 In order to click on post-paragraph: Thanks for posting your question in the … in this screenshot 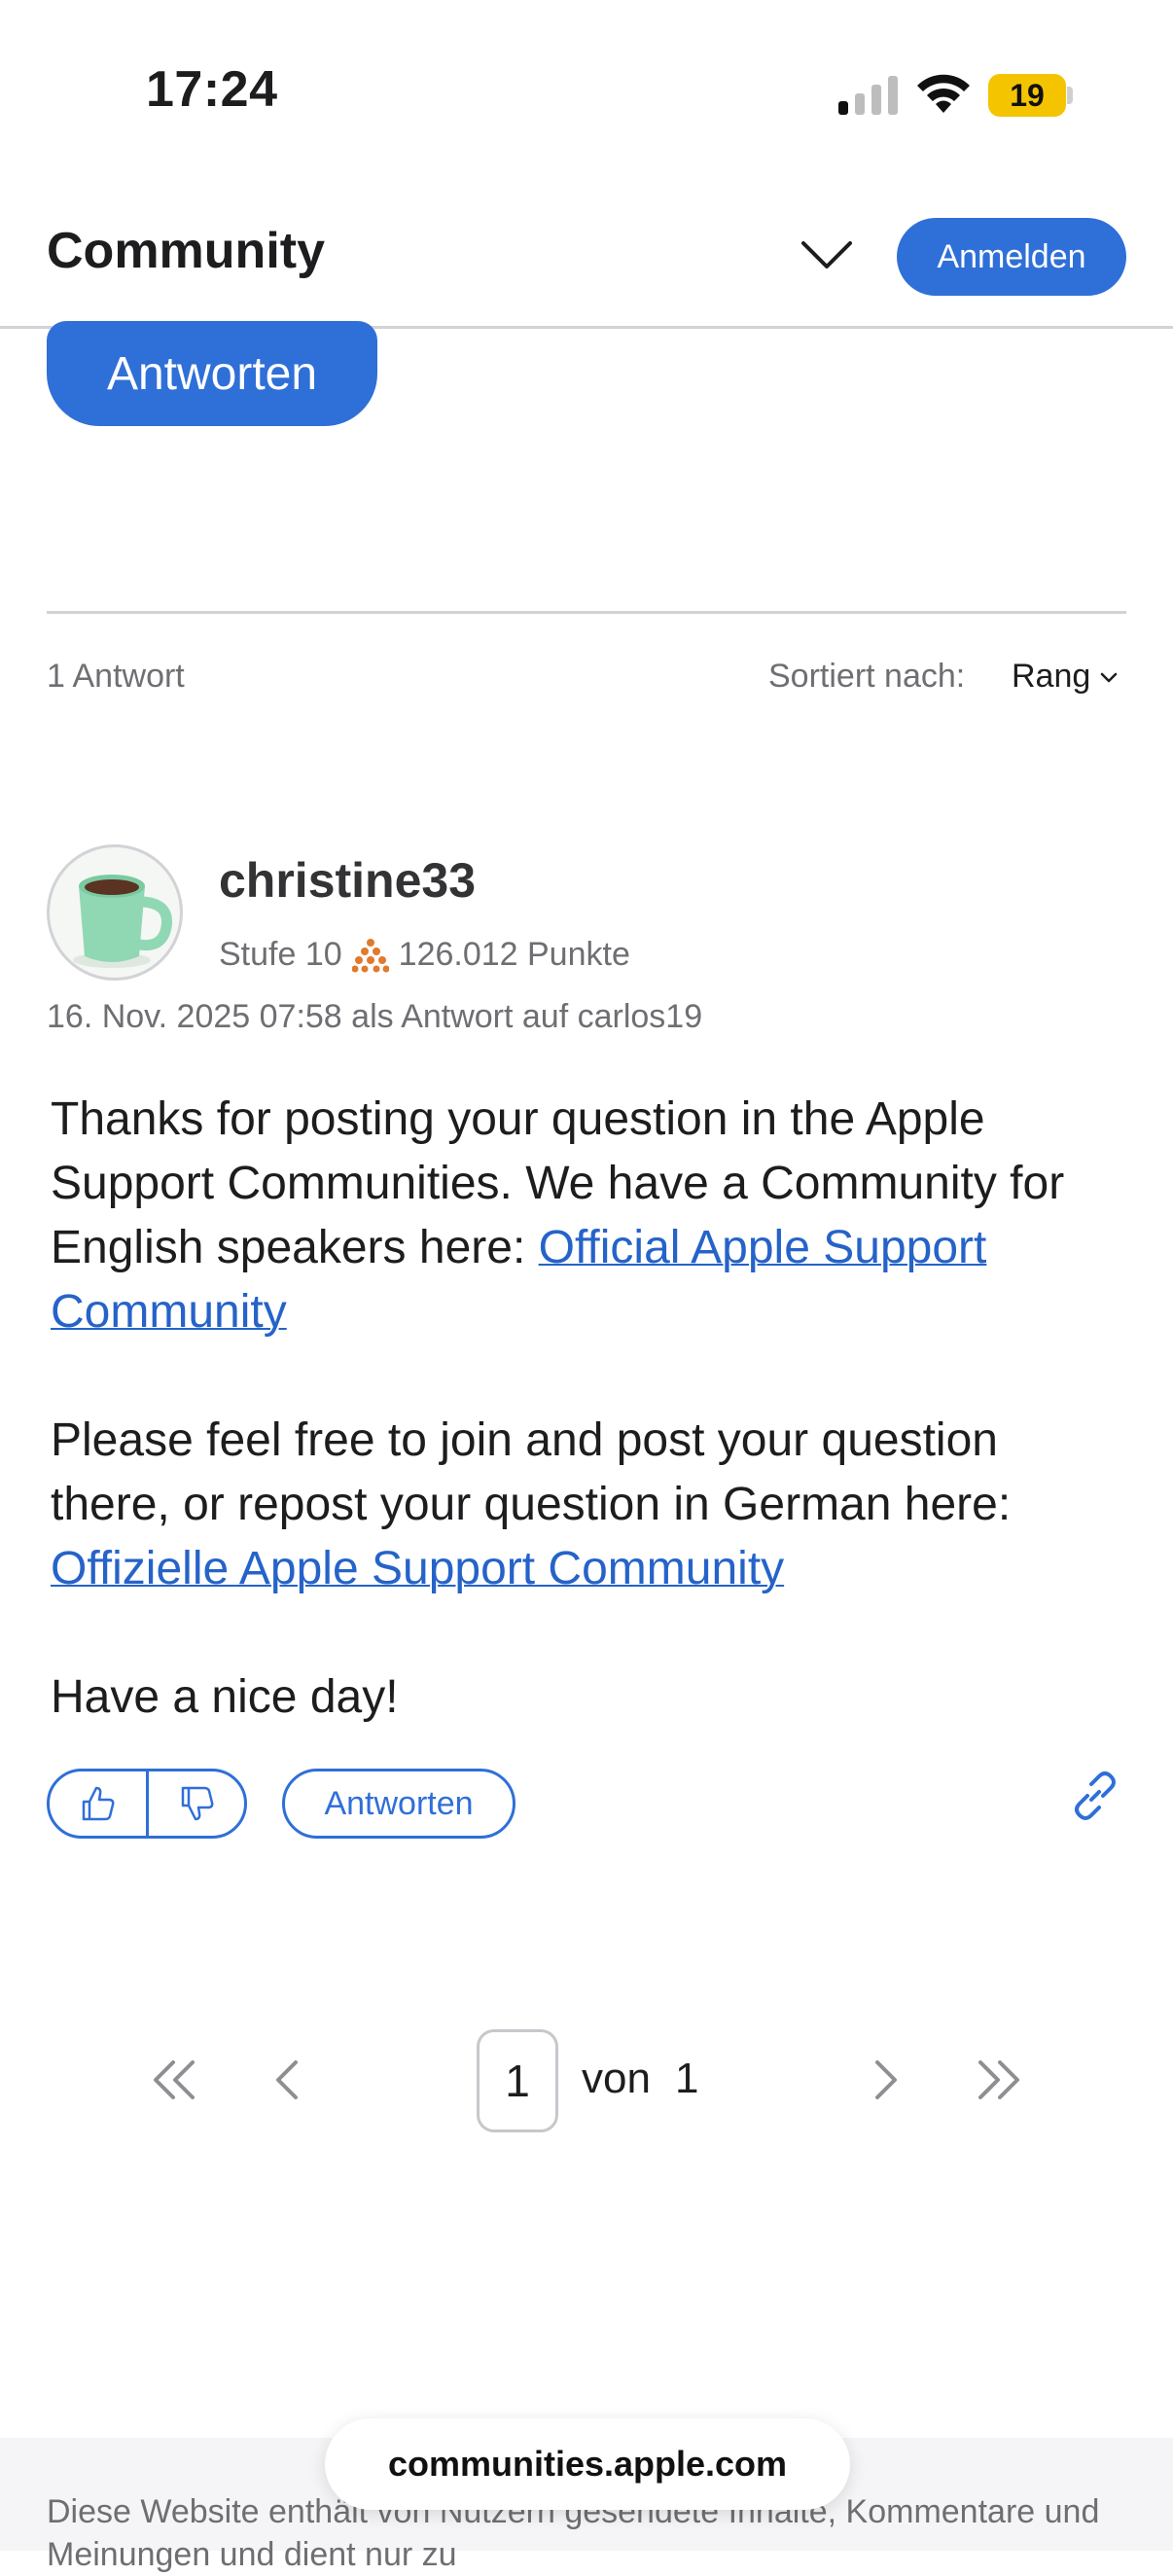, I will do `click(585, 1216)`.